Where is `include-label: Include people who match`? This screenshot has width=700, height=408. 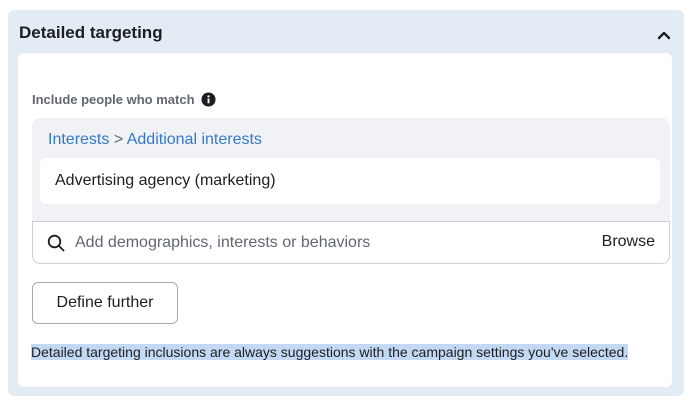 include-label: Include people who match is located at coordinates (124, 99).